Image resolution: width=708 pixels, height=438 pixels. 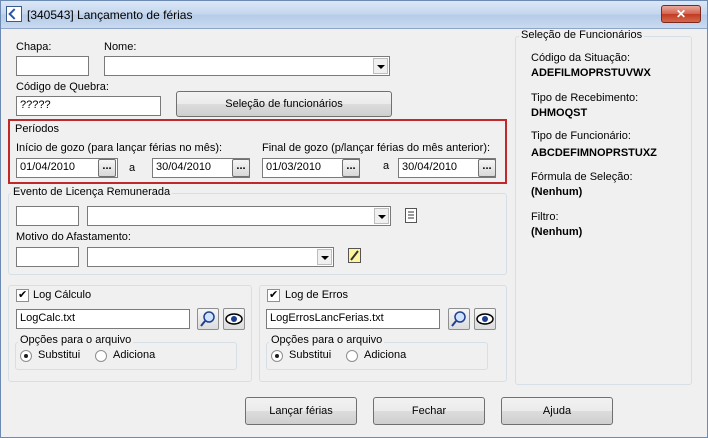 I want to click on app-icon, so click(x=14, y=14).